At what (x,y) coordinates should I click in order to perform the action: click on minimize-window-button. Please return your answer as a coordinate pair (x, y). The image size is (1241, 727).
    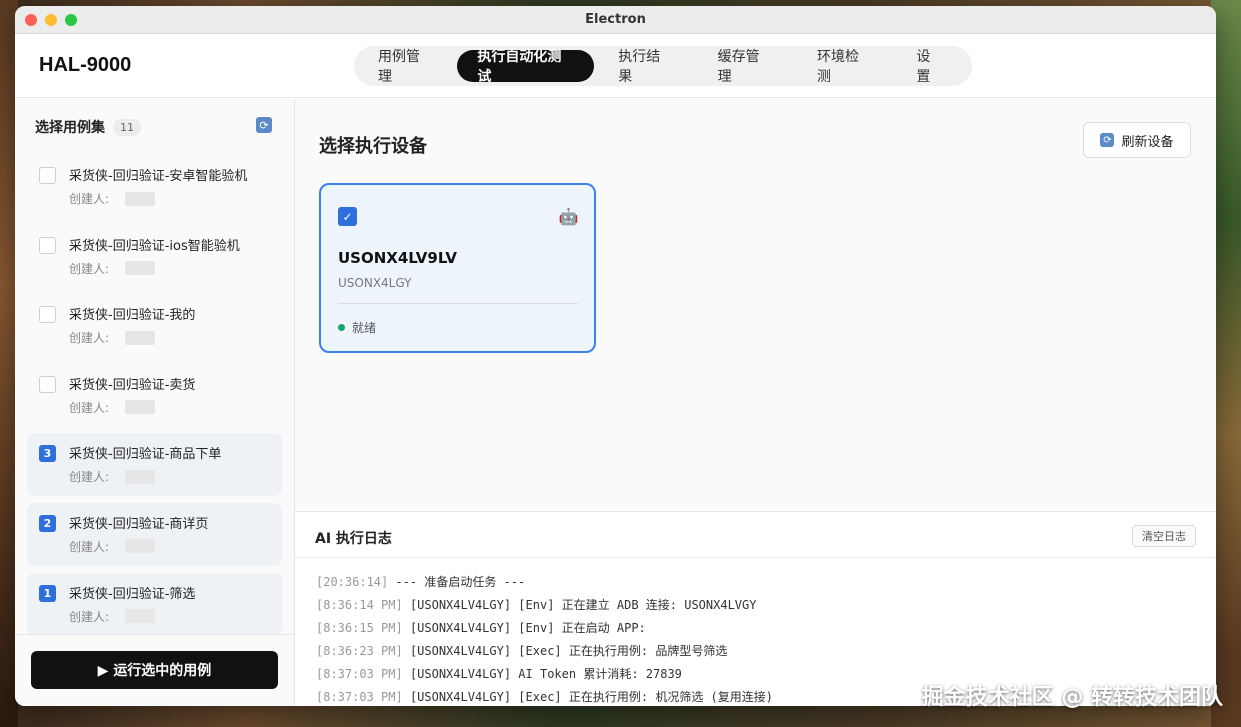
    Looking at the image, I should click on (51, 20).